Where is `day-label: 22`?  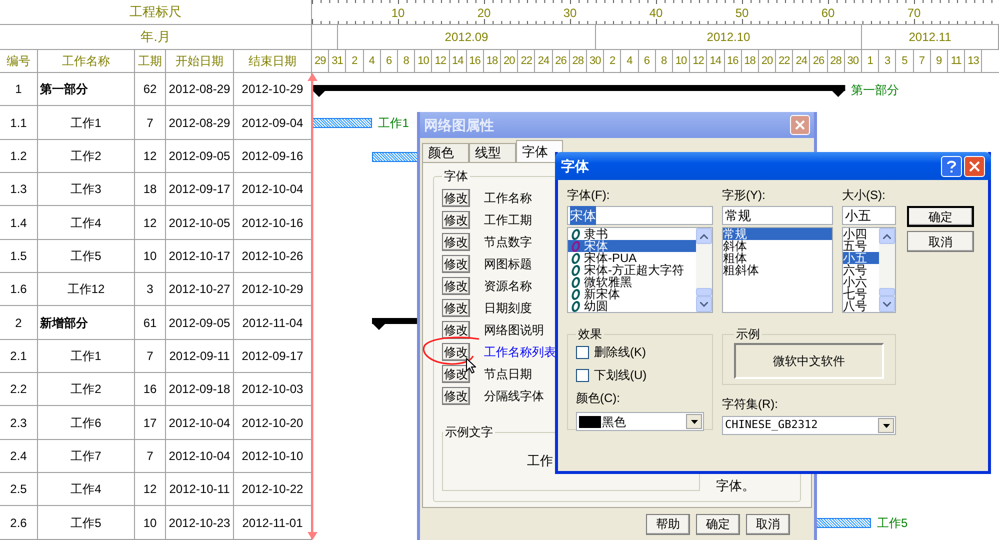
day-label: 22 is located at coordinates (527, 61).